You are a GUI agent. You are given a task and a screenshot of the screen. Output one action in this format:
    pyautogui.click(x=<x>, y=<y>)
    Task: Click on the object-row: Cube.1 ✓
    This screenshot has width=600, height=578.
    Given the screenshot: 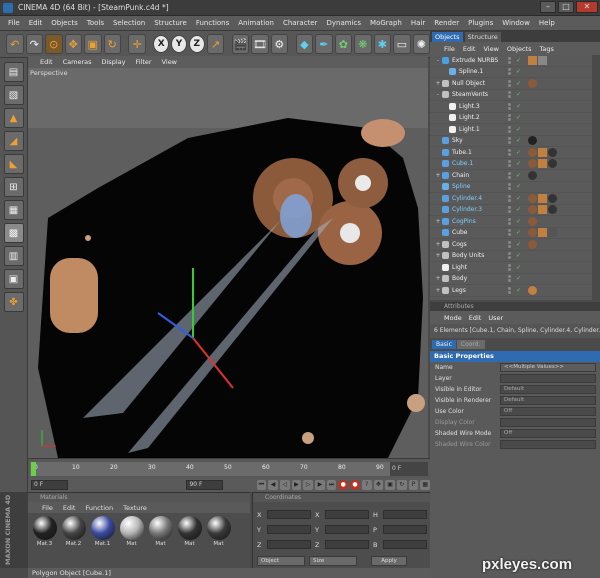 What is the action you would take?
    pyautogui.click(x=511, y=164)
    